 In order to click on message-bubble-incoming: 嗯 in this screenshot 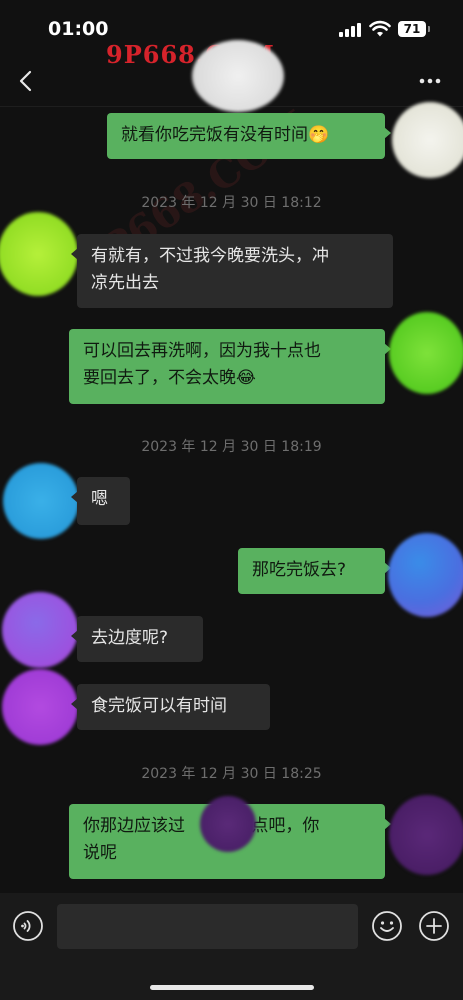, I will do `click(100, 501)`.